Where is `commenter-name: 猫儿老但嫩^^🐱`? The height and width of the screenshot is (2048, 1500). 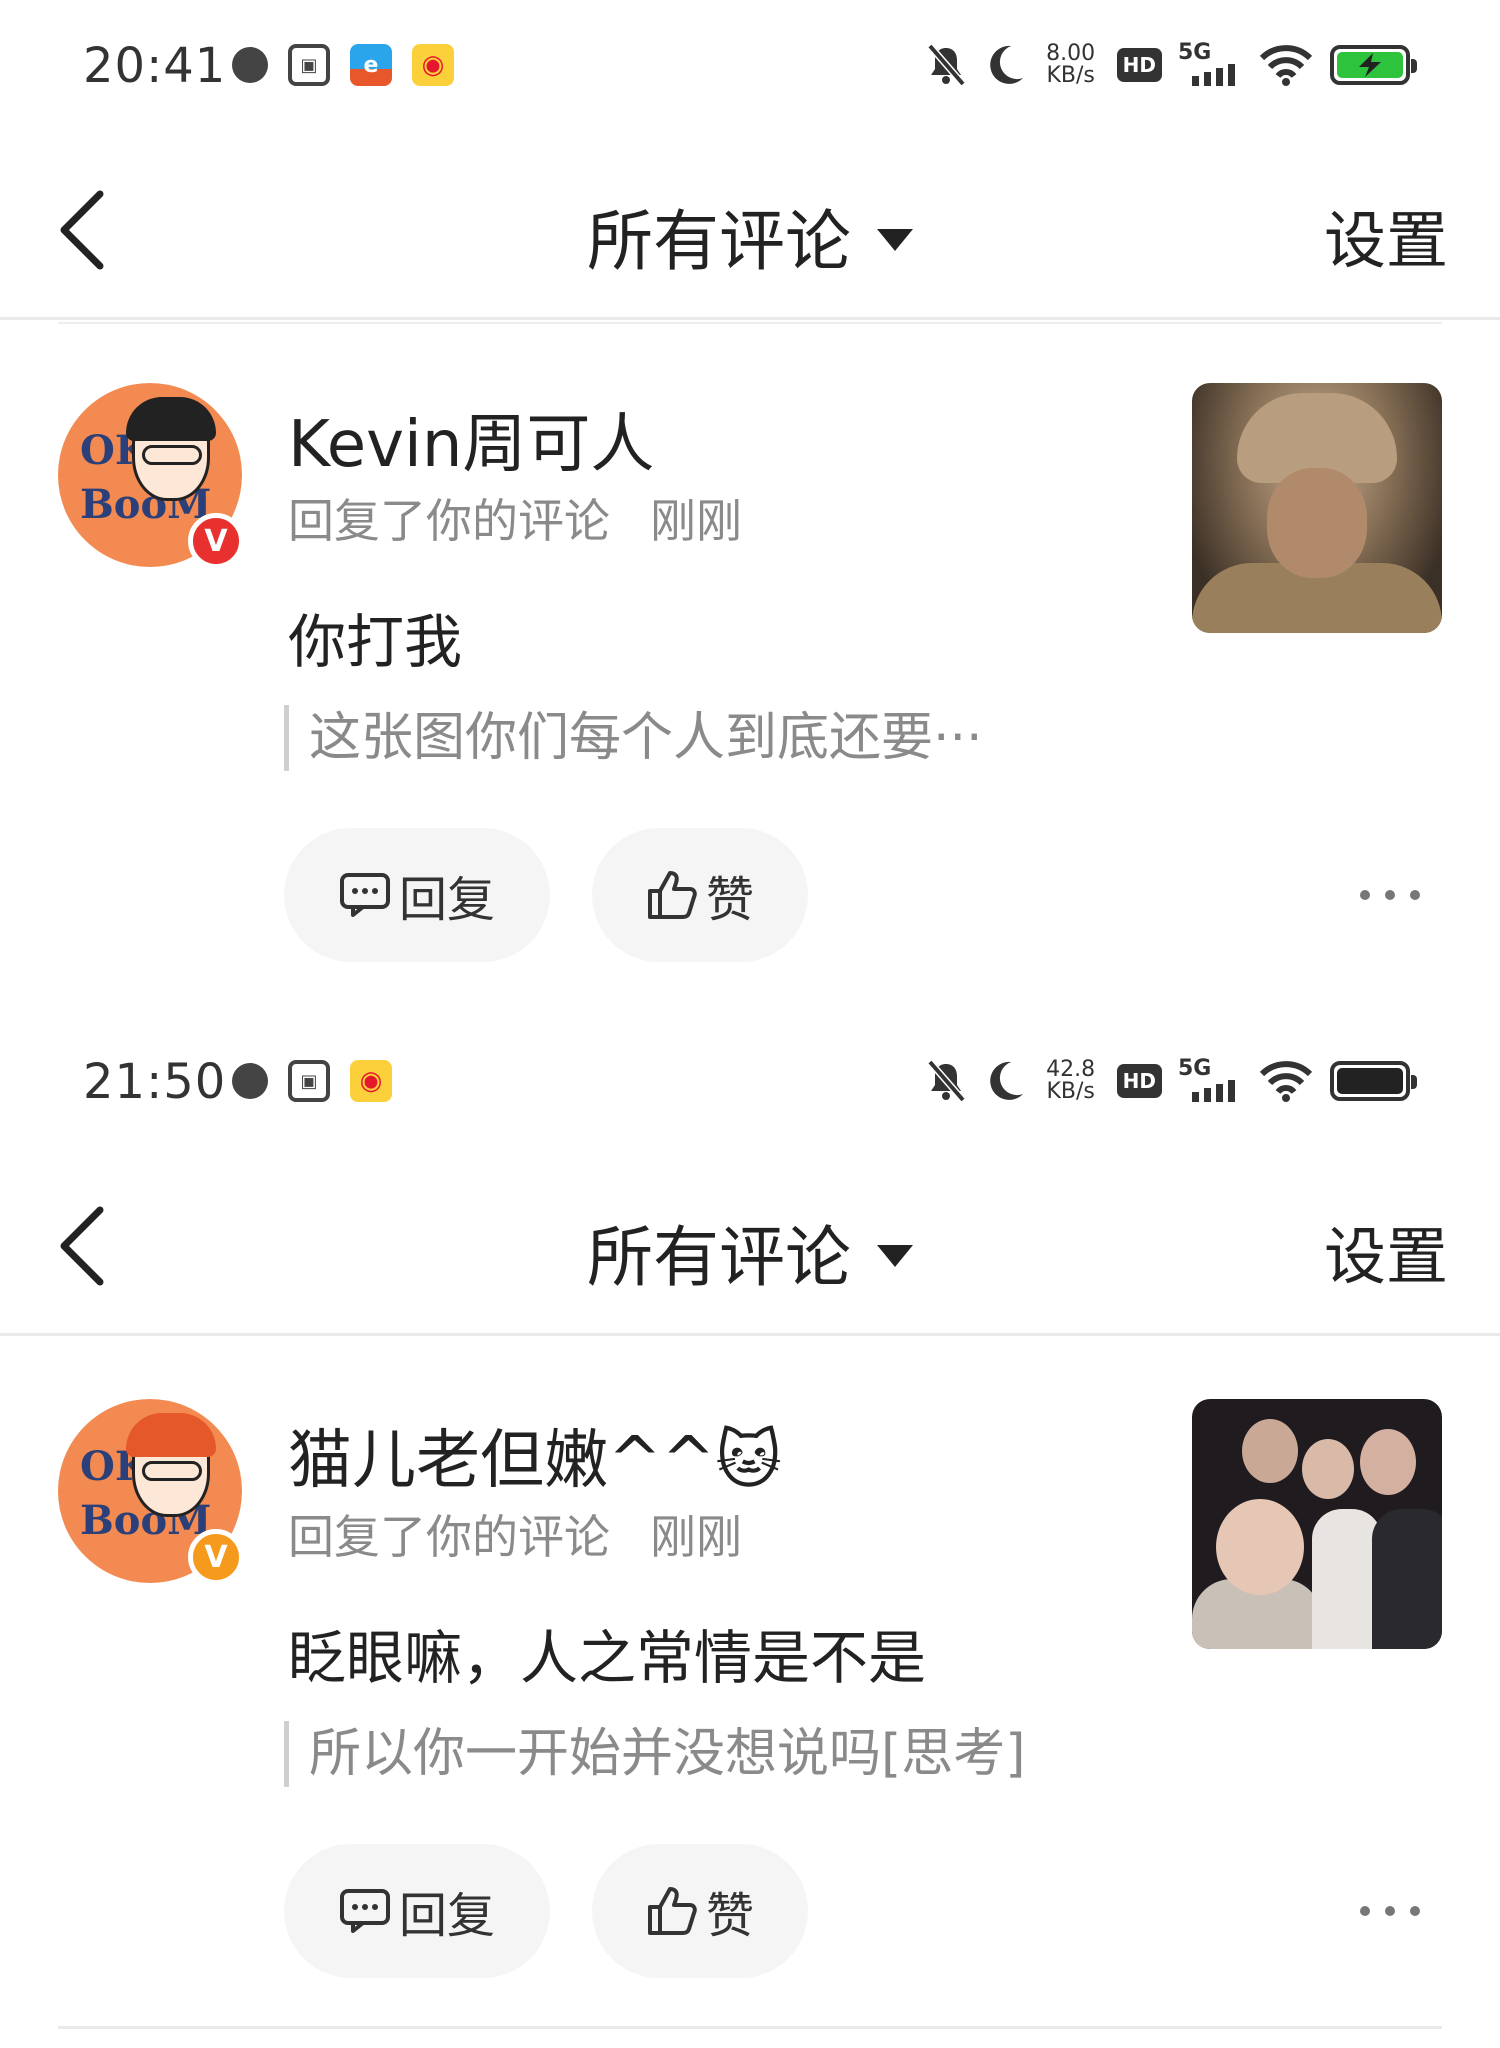
commenter-name: 猫儿老但嫩^^🐱 is located at coordinates (535, 1455).